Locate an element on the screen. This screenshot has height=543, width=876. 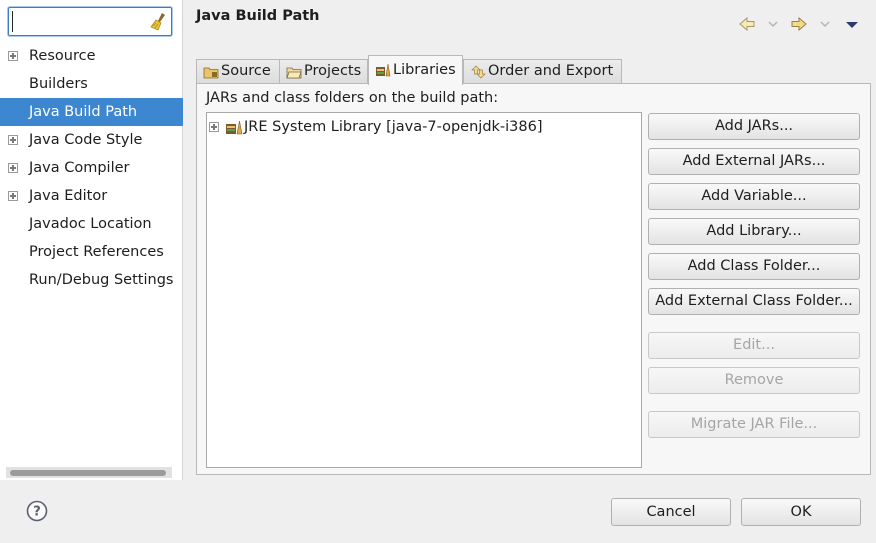
page-title: Java Build Path is located at coordinates (258, 16).